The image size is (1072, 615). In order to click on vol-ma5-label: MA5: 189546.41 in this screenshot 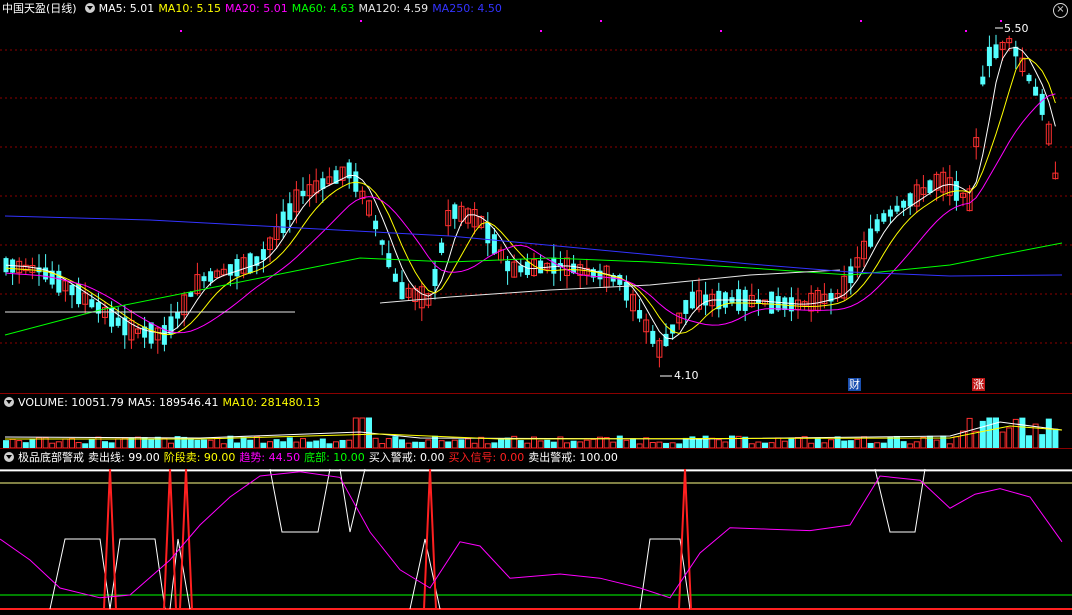, I will do `click(173, 402)`.